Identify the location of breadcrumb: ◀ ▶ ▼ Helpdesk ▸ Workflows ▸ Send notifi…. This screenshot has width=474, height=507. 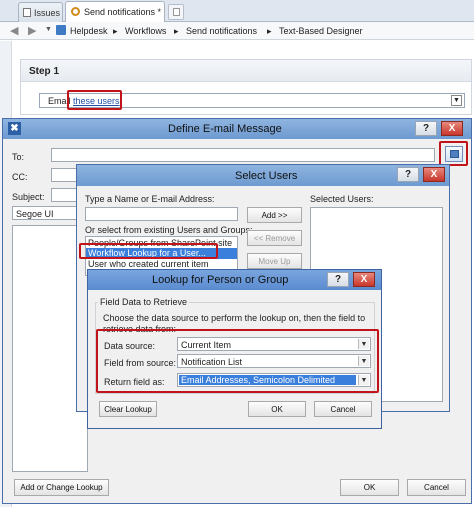
(237, 31).